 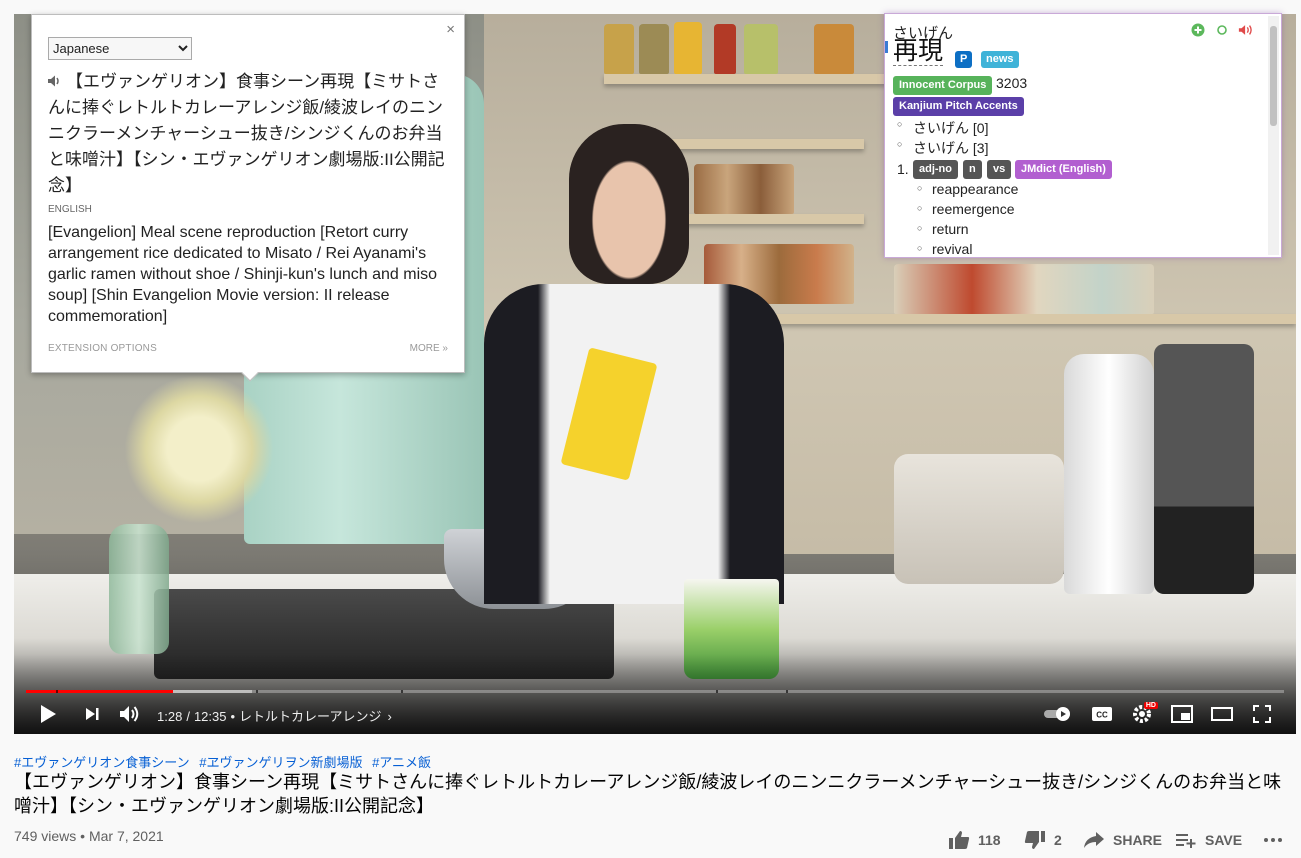 I want to click on extension-options-link: EXTENSION OPTIONS, so click(x=102, y=348).